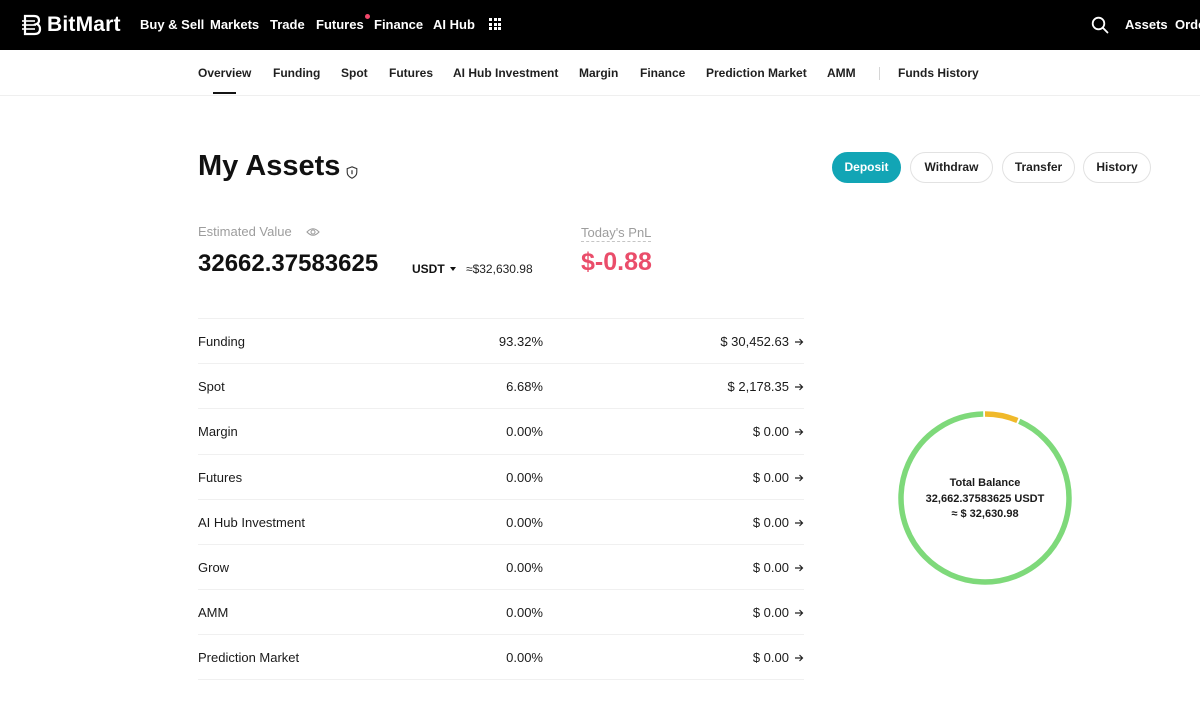 The height and width of the screenshot is (706, 1200). What do you see at coordinates (224, 73) in the screenshot?
I see `tab-overview: Overview` at bounding box center [224, 73].